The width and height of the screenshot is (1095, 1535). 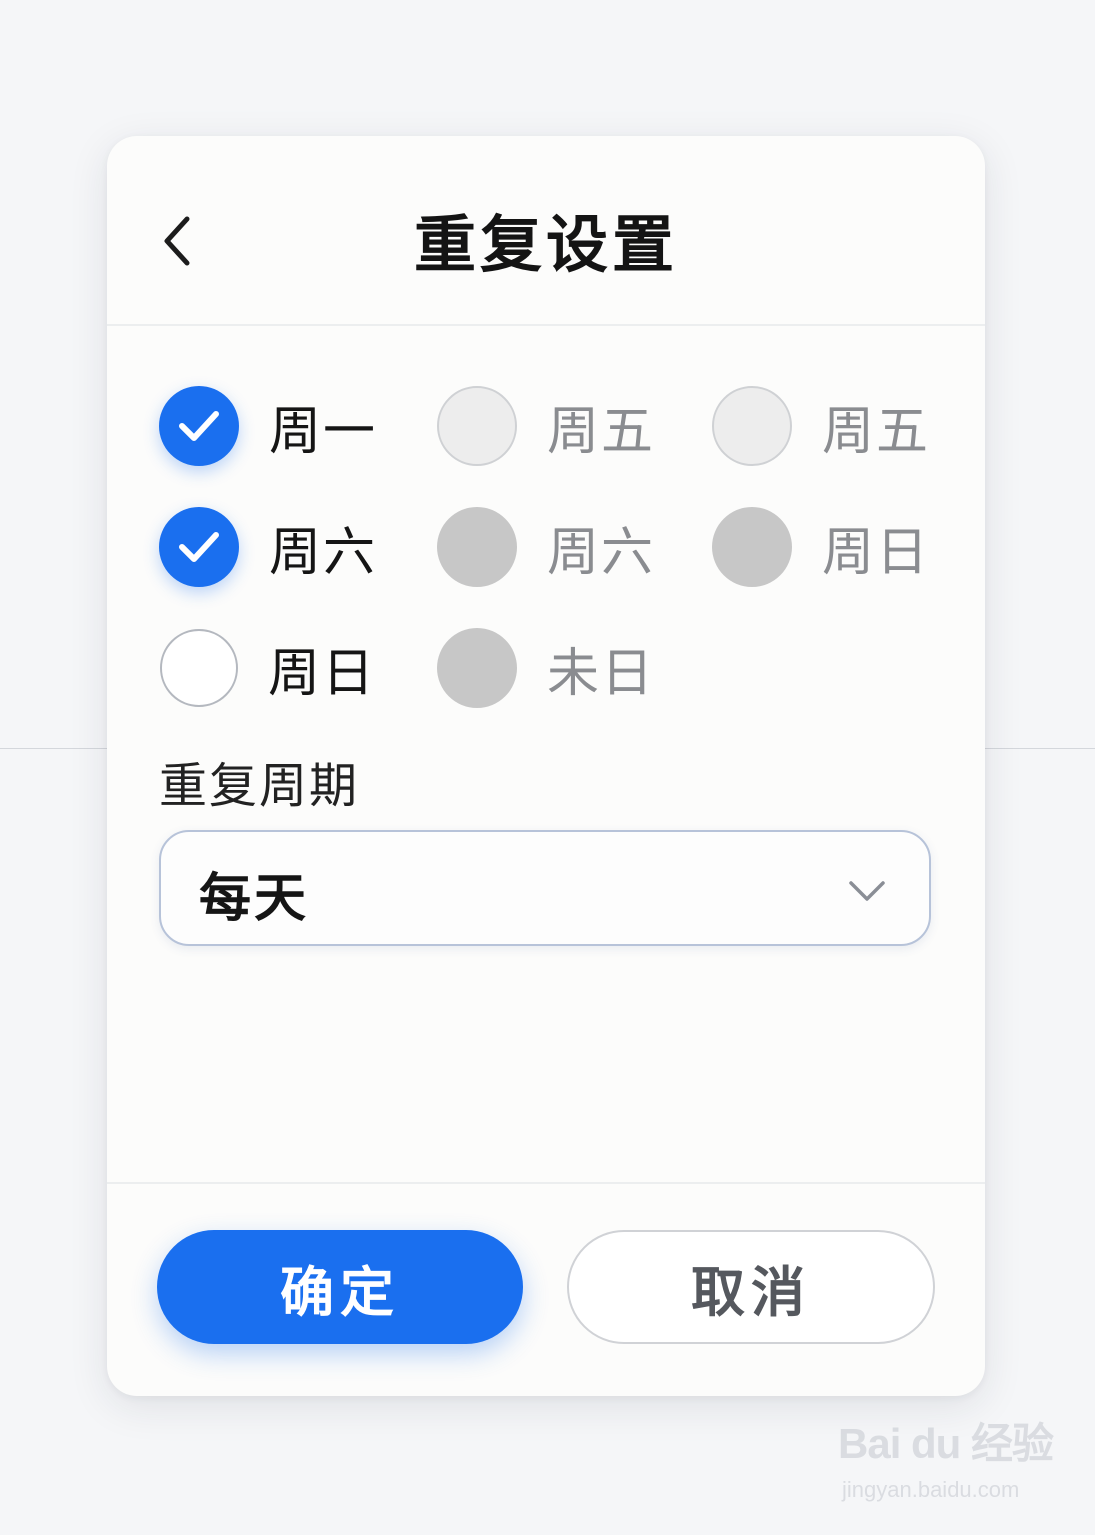 I want to click on watermark-brand: Bai du 经验, so click(x=946, y=1443).